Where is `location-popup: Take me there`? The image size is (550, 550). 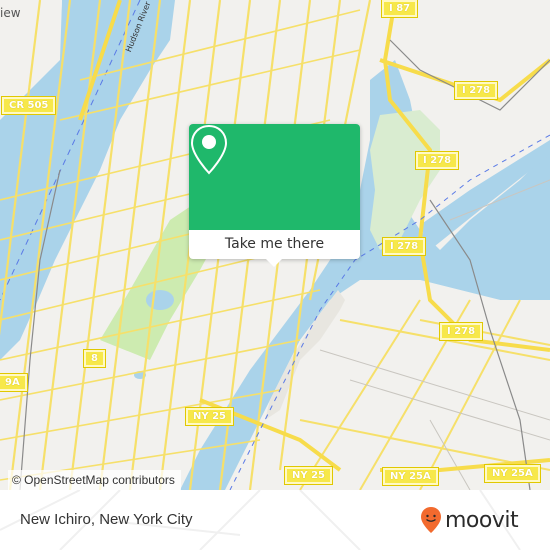 location-popup: Take me there is located at coordinates (274, 195).